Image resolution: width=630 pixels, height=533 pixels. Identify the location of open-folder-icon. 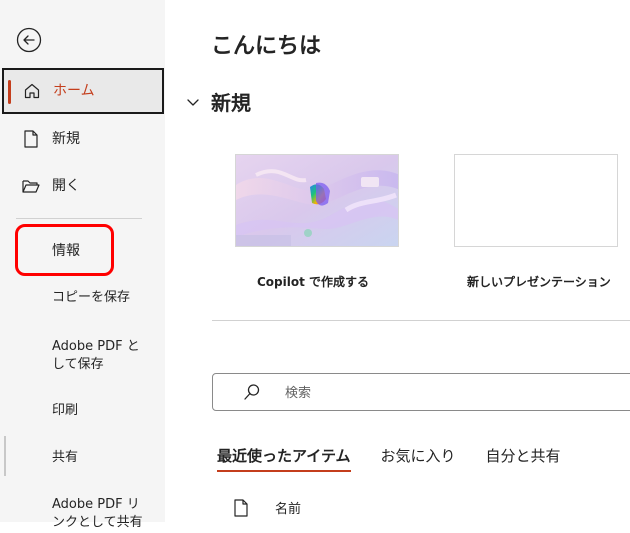
(31, 186).